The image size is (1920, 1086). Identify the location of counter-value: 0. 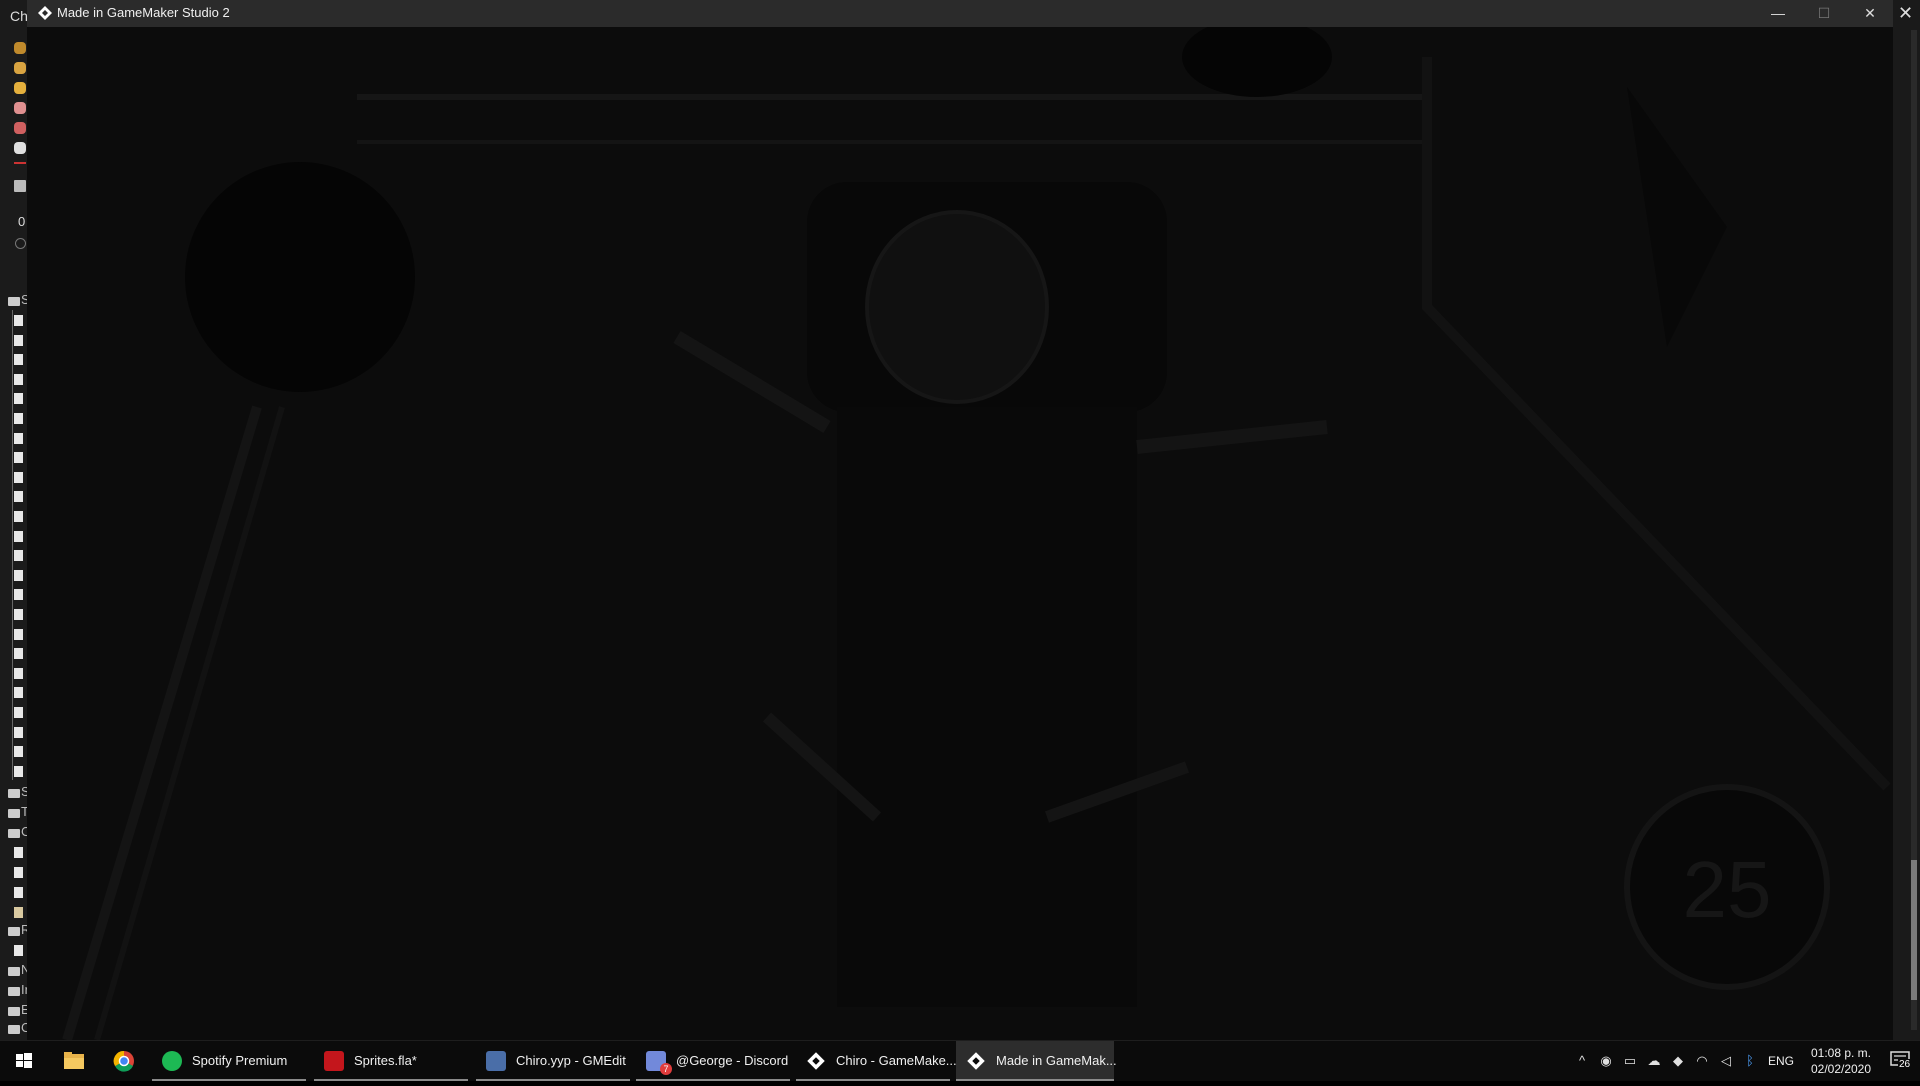
(22, 221).